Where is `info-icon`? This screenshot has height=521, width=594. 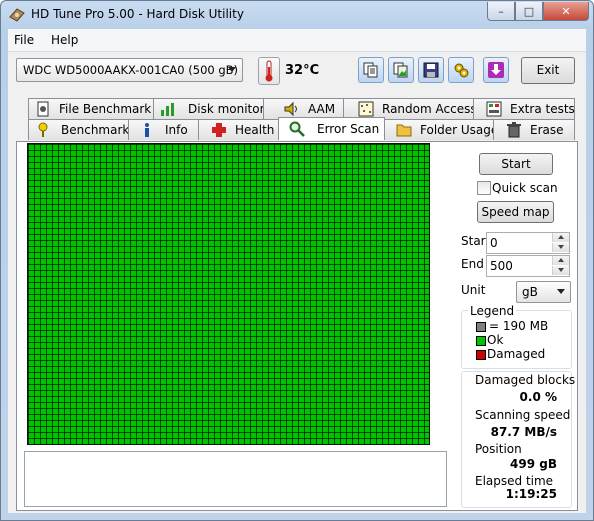
info-icon is located at coordinates (147, 130).